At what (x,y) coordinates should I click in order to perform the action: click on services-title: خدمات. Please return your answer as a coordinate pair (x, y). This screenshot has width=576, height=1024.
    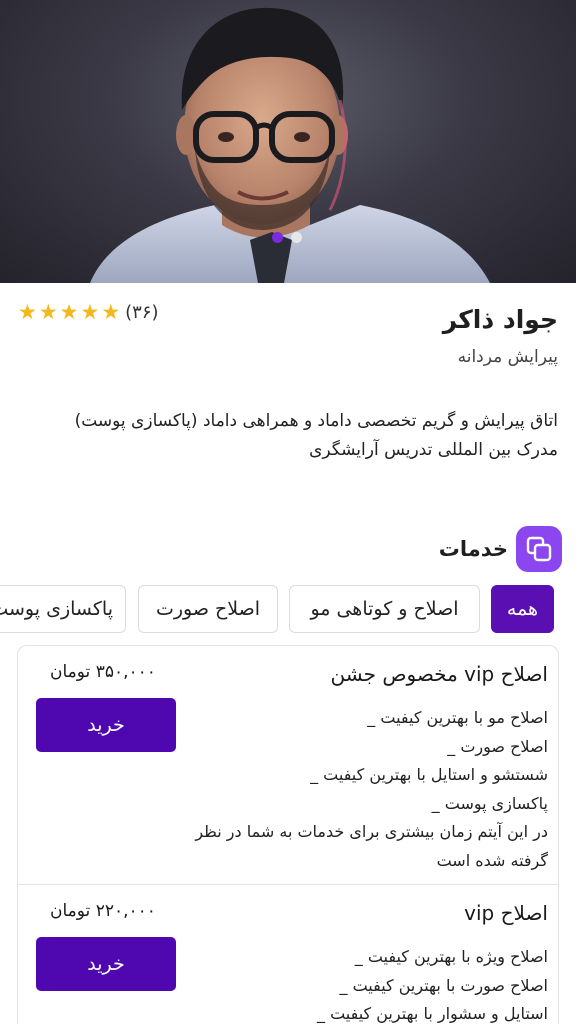
    Looking at the image, I should click on (473, 549).